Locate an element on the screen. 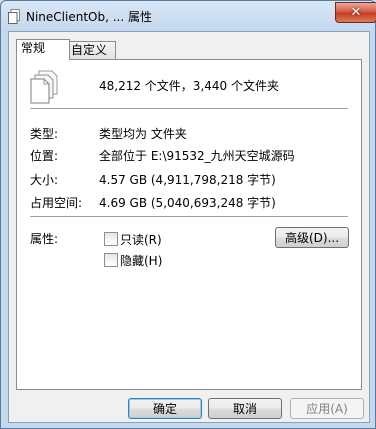 The height and width of the screenshot is (429, 376). size-label: 大小: is located at coordinates (44, 180).